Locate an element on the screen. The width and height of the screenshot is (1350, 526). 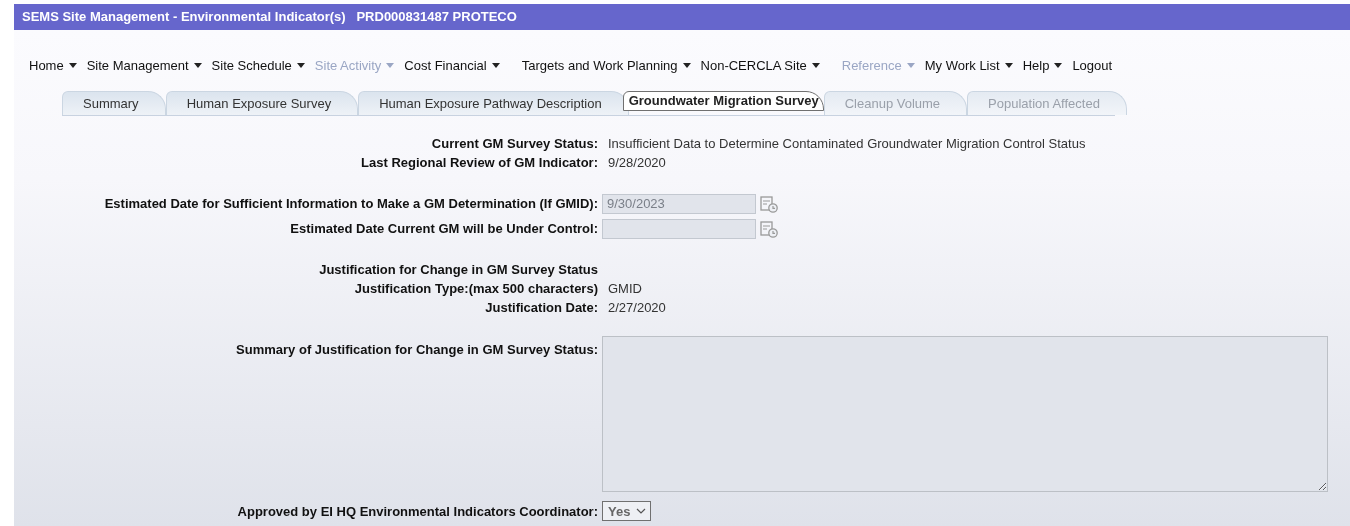
tab: Human Exposure Pathway Description is located at coordinates (493, 103).